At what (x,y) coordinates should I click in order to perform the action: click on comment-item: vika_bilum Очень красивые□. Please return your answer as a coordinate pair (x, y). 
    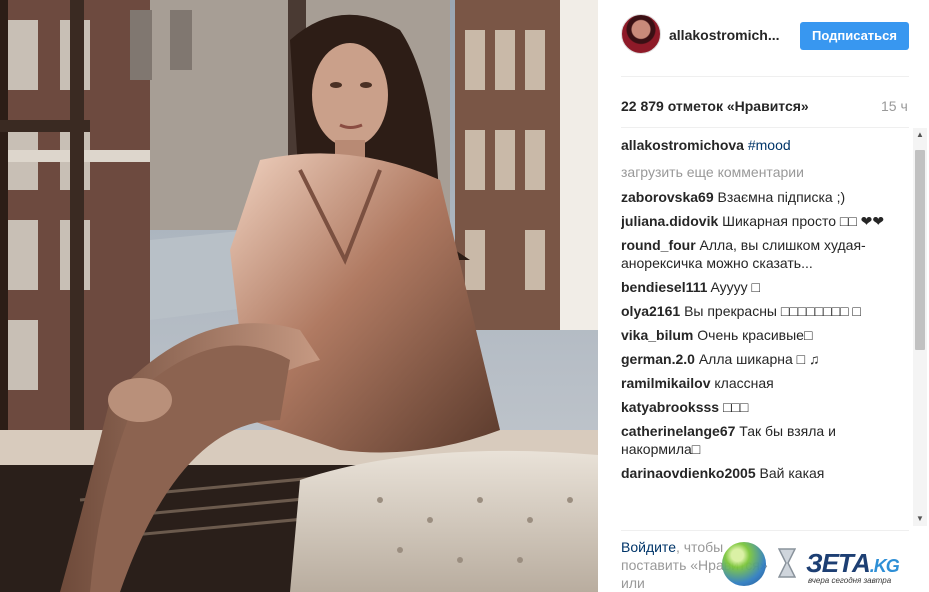
    Looking at the image, I should click on (762, 335).